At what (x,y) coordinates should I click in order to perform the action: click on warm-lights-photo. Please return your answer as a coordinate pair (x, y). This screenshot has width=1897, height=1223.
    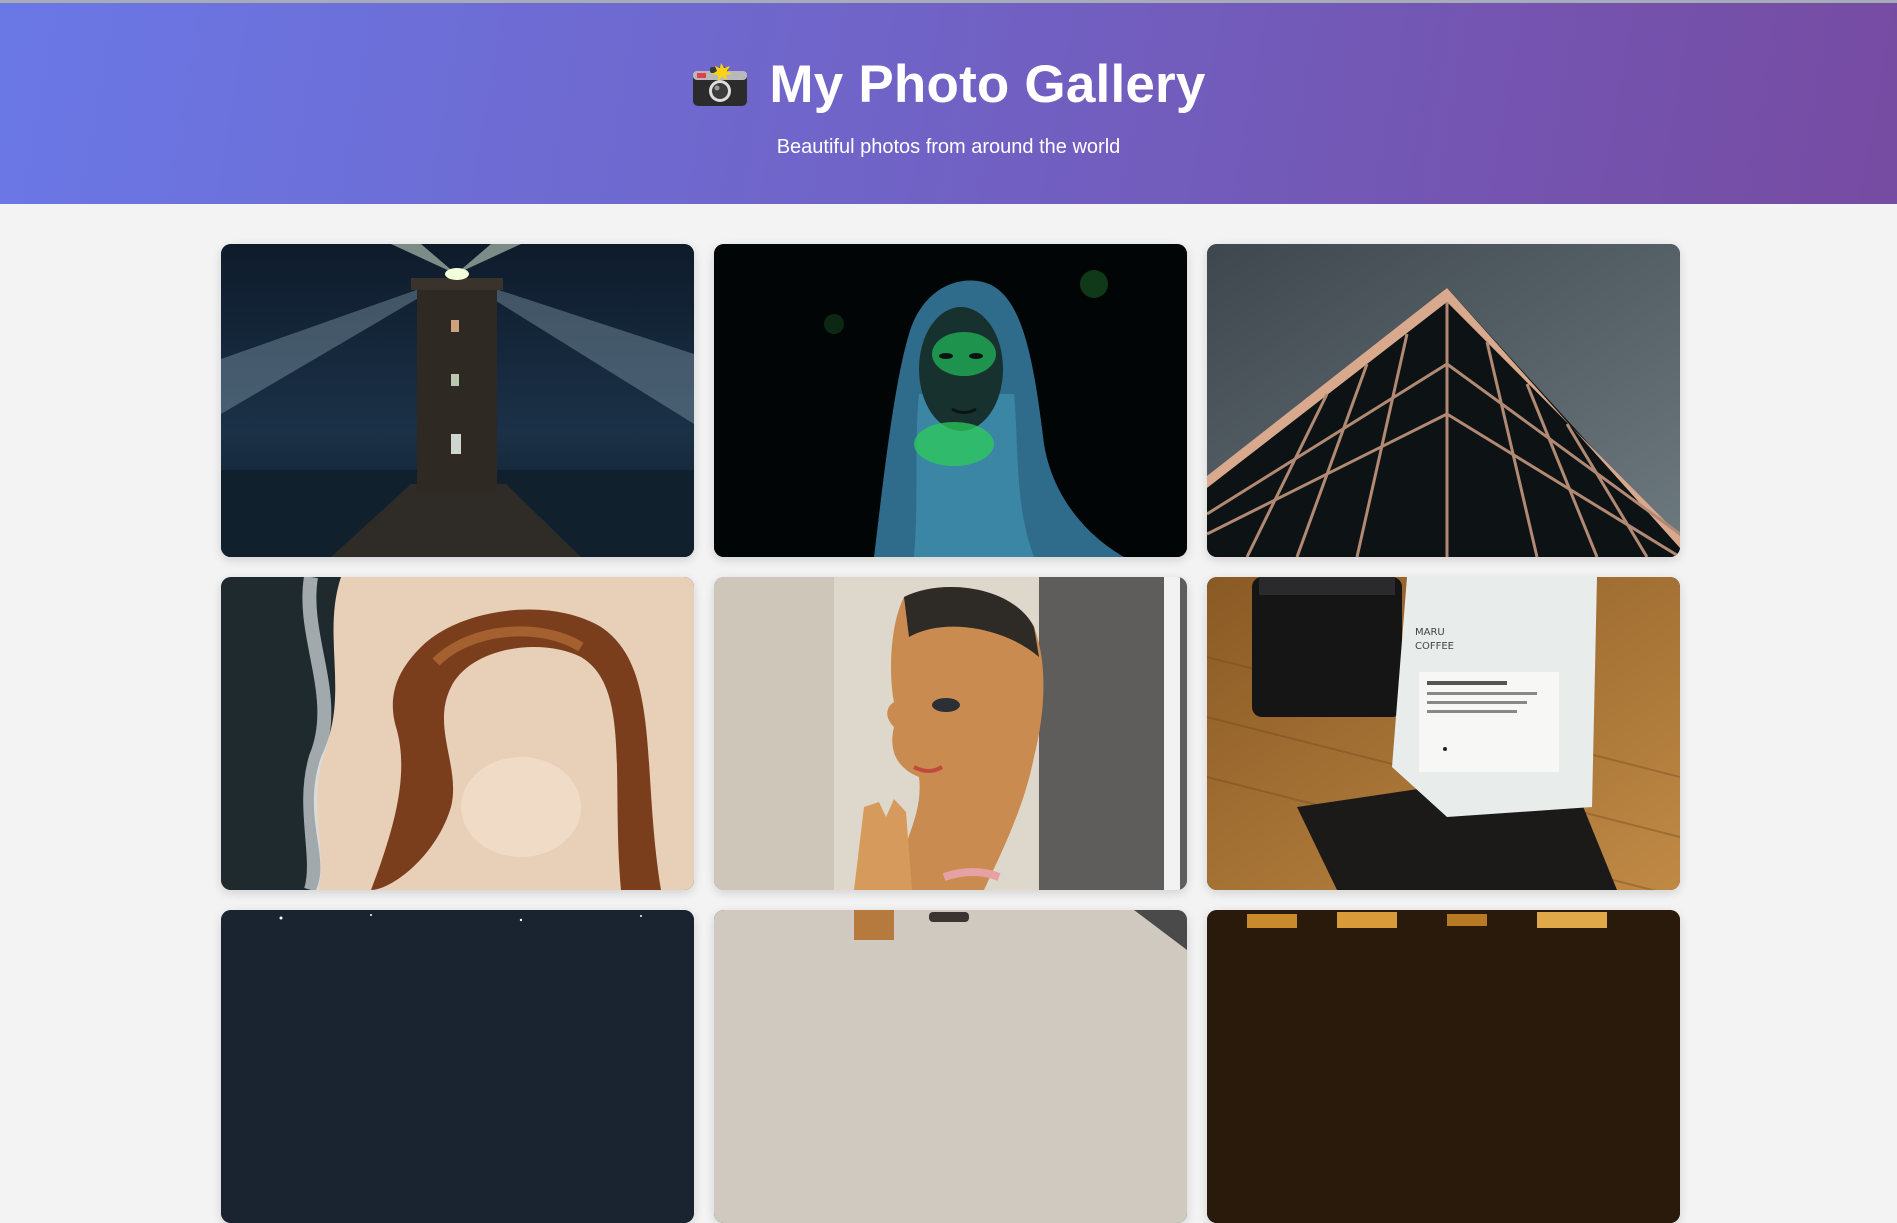
    Looking at the image, I should click on (1443, 1066).